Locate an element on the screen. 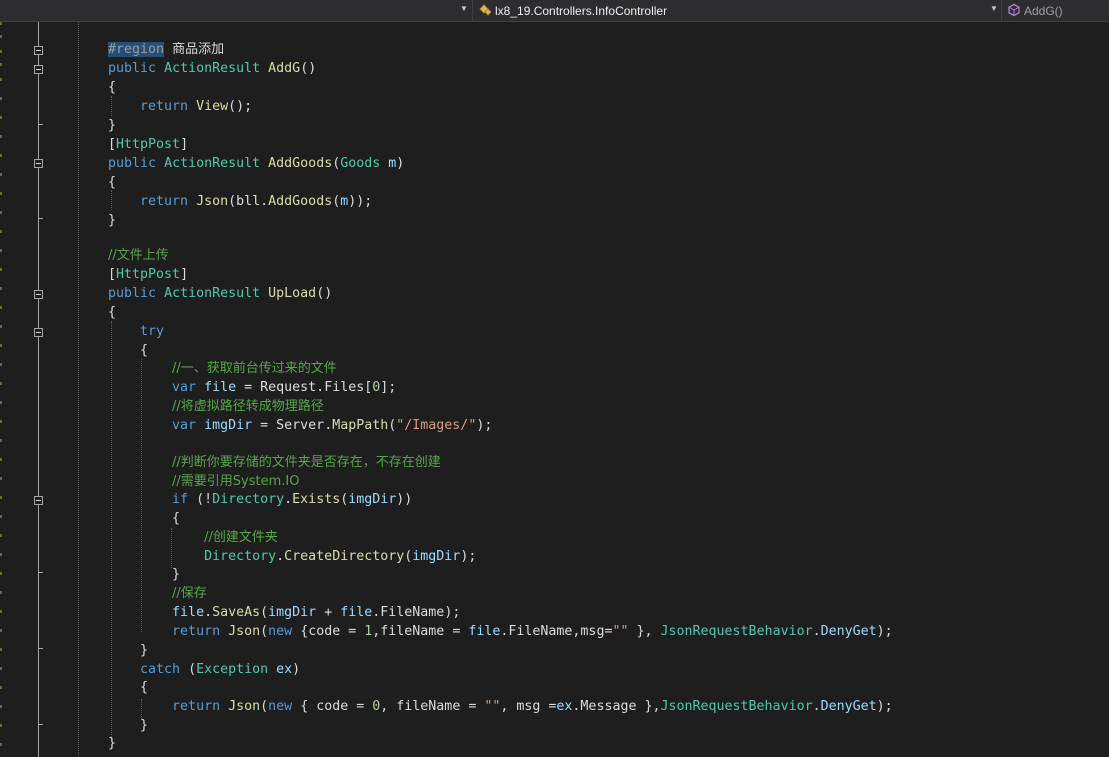  code-line: //保存 is located at coordinates (189, 593).